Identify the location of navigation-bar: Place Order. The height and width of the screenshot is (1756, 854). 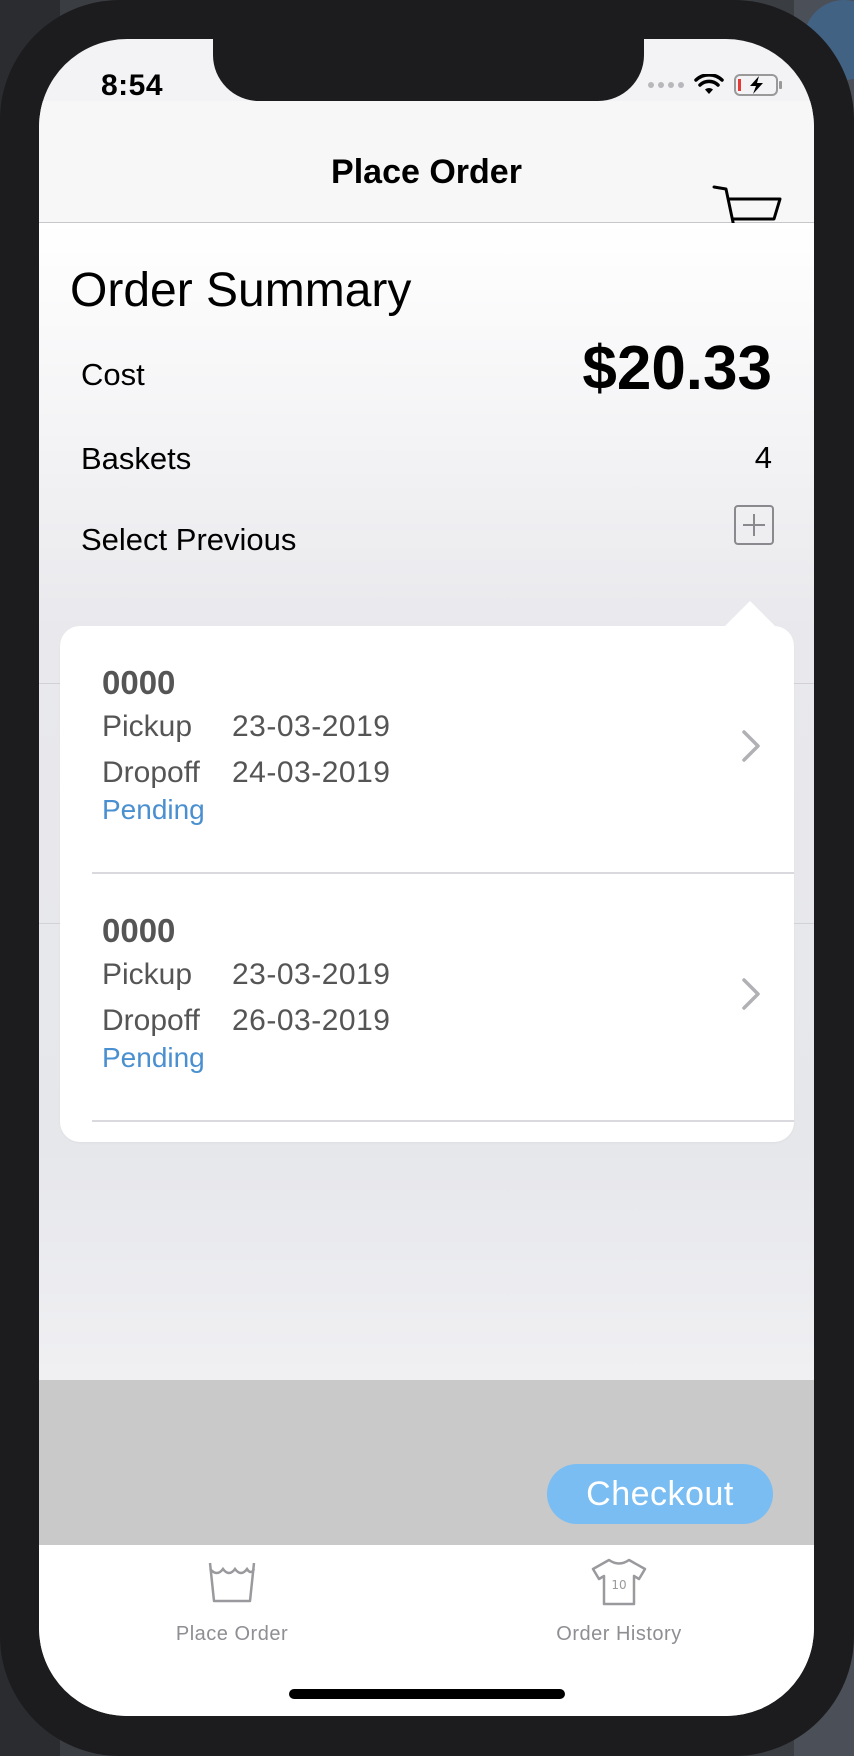
(426, 173).